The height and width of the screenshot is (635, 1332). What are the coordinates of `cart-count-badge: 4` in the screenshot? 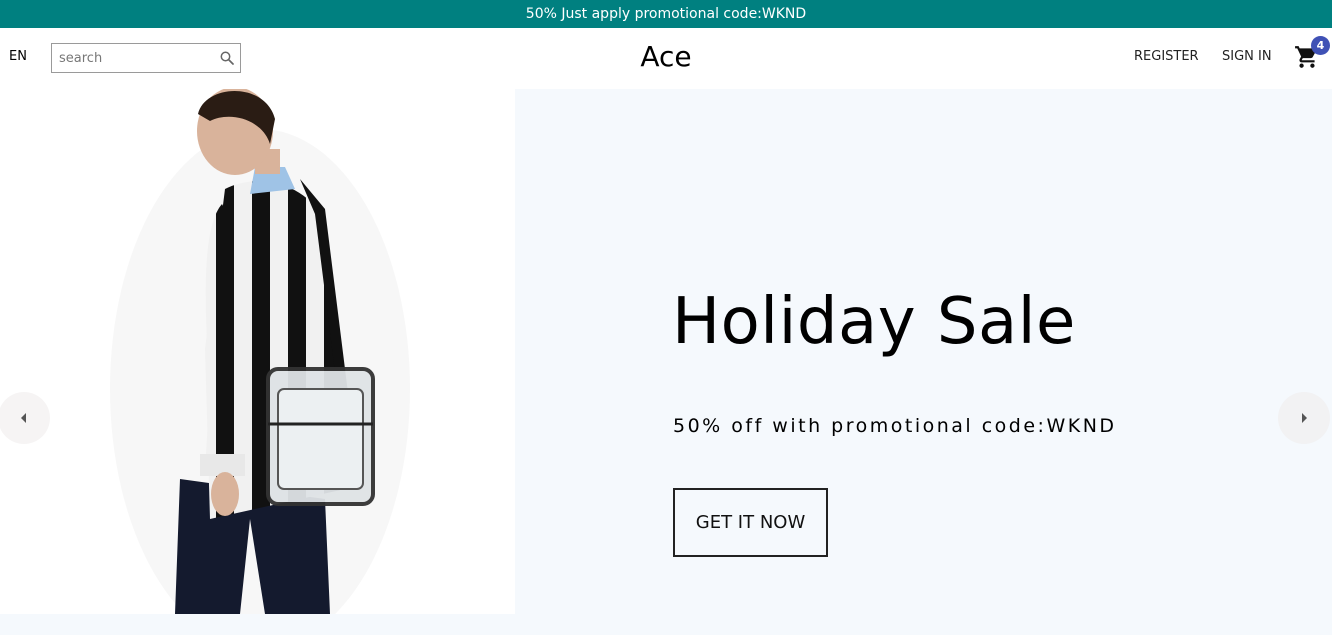 It's located at (1320, 45).